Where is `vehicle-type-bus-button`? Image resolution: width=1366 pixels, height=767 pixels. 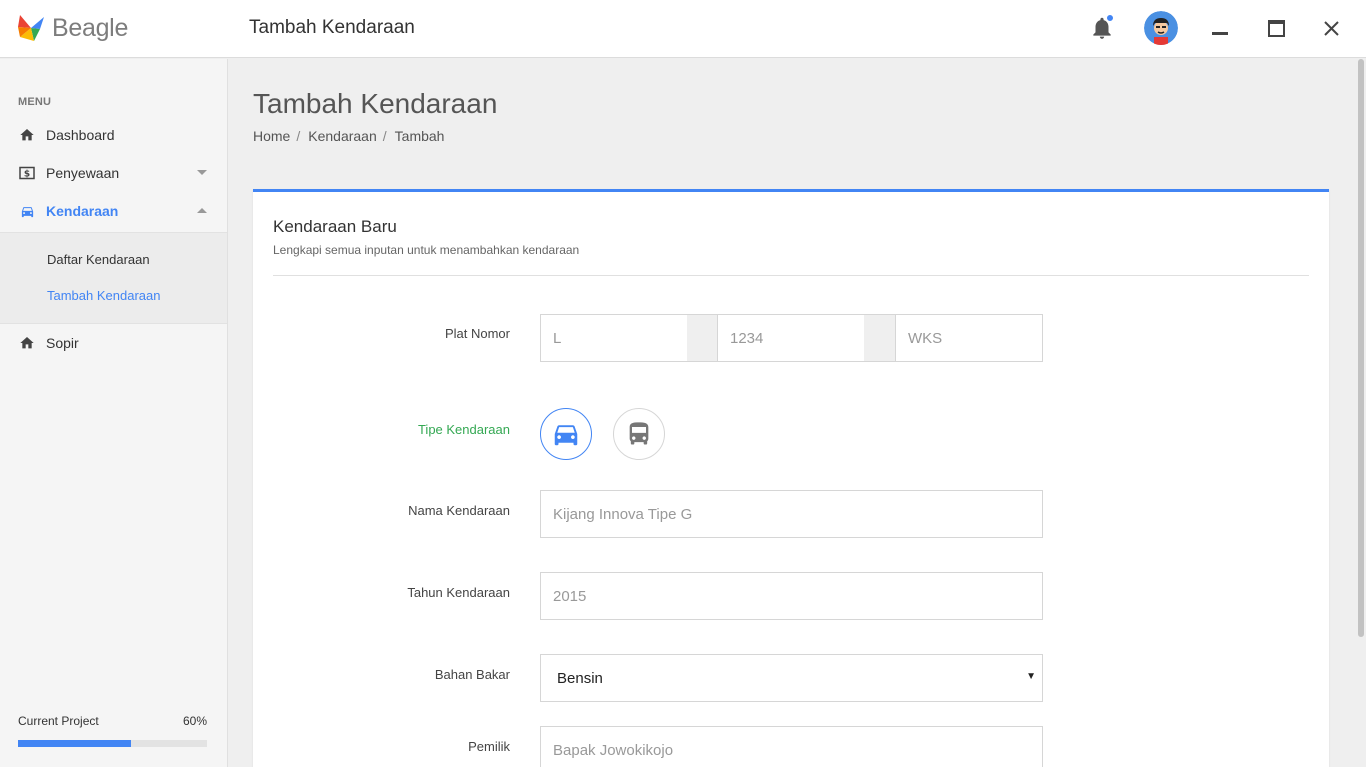 vehicle-type-bus-button is located at coordinates (639, 434).